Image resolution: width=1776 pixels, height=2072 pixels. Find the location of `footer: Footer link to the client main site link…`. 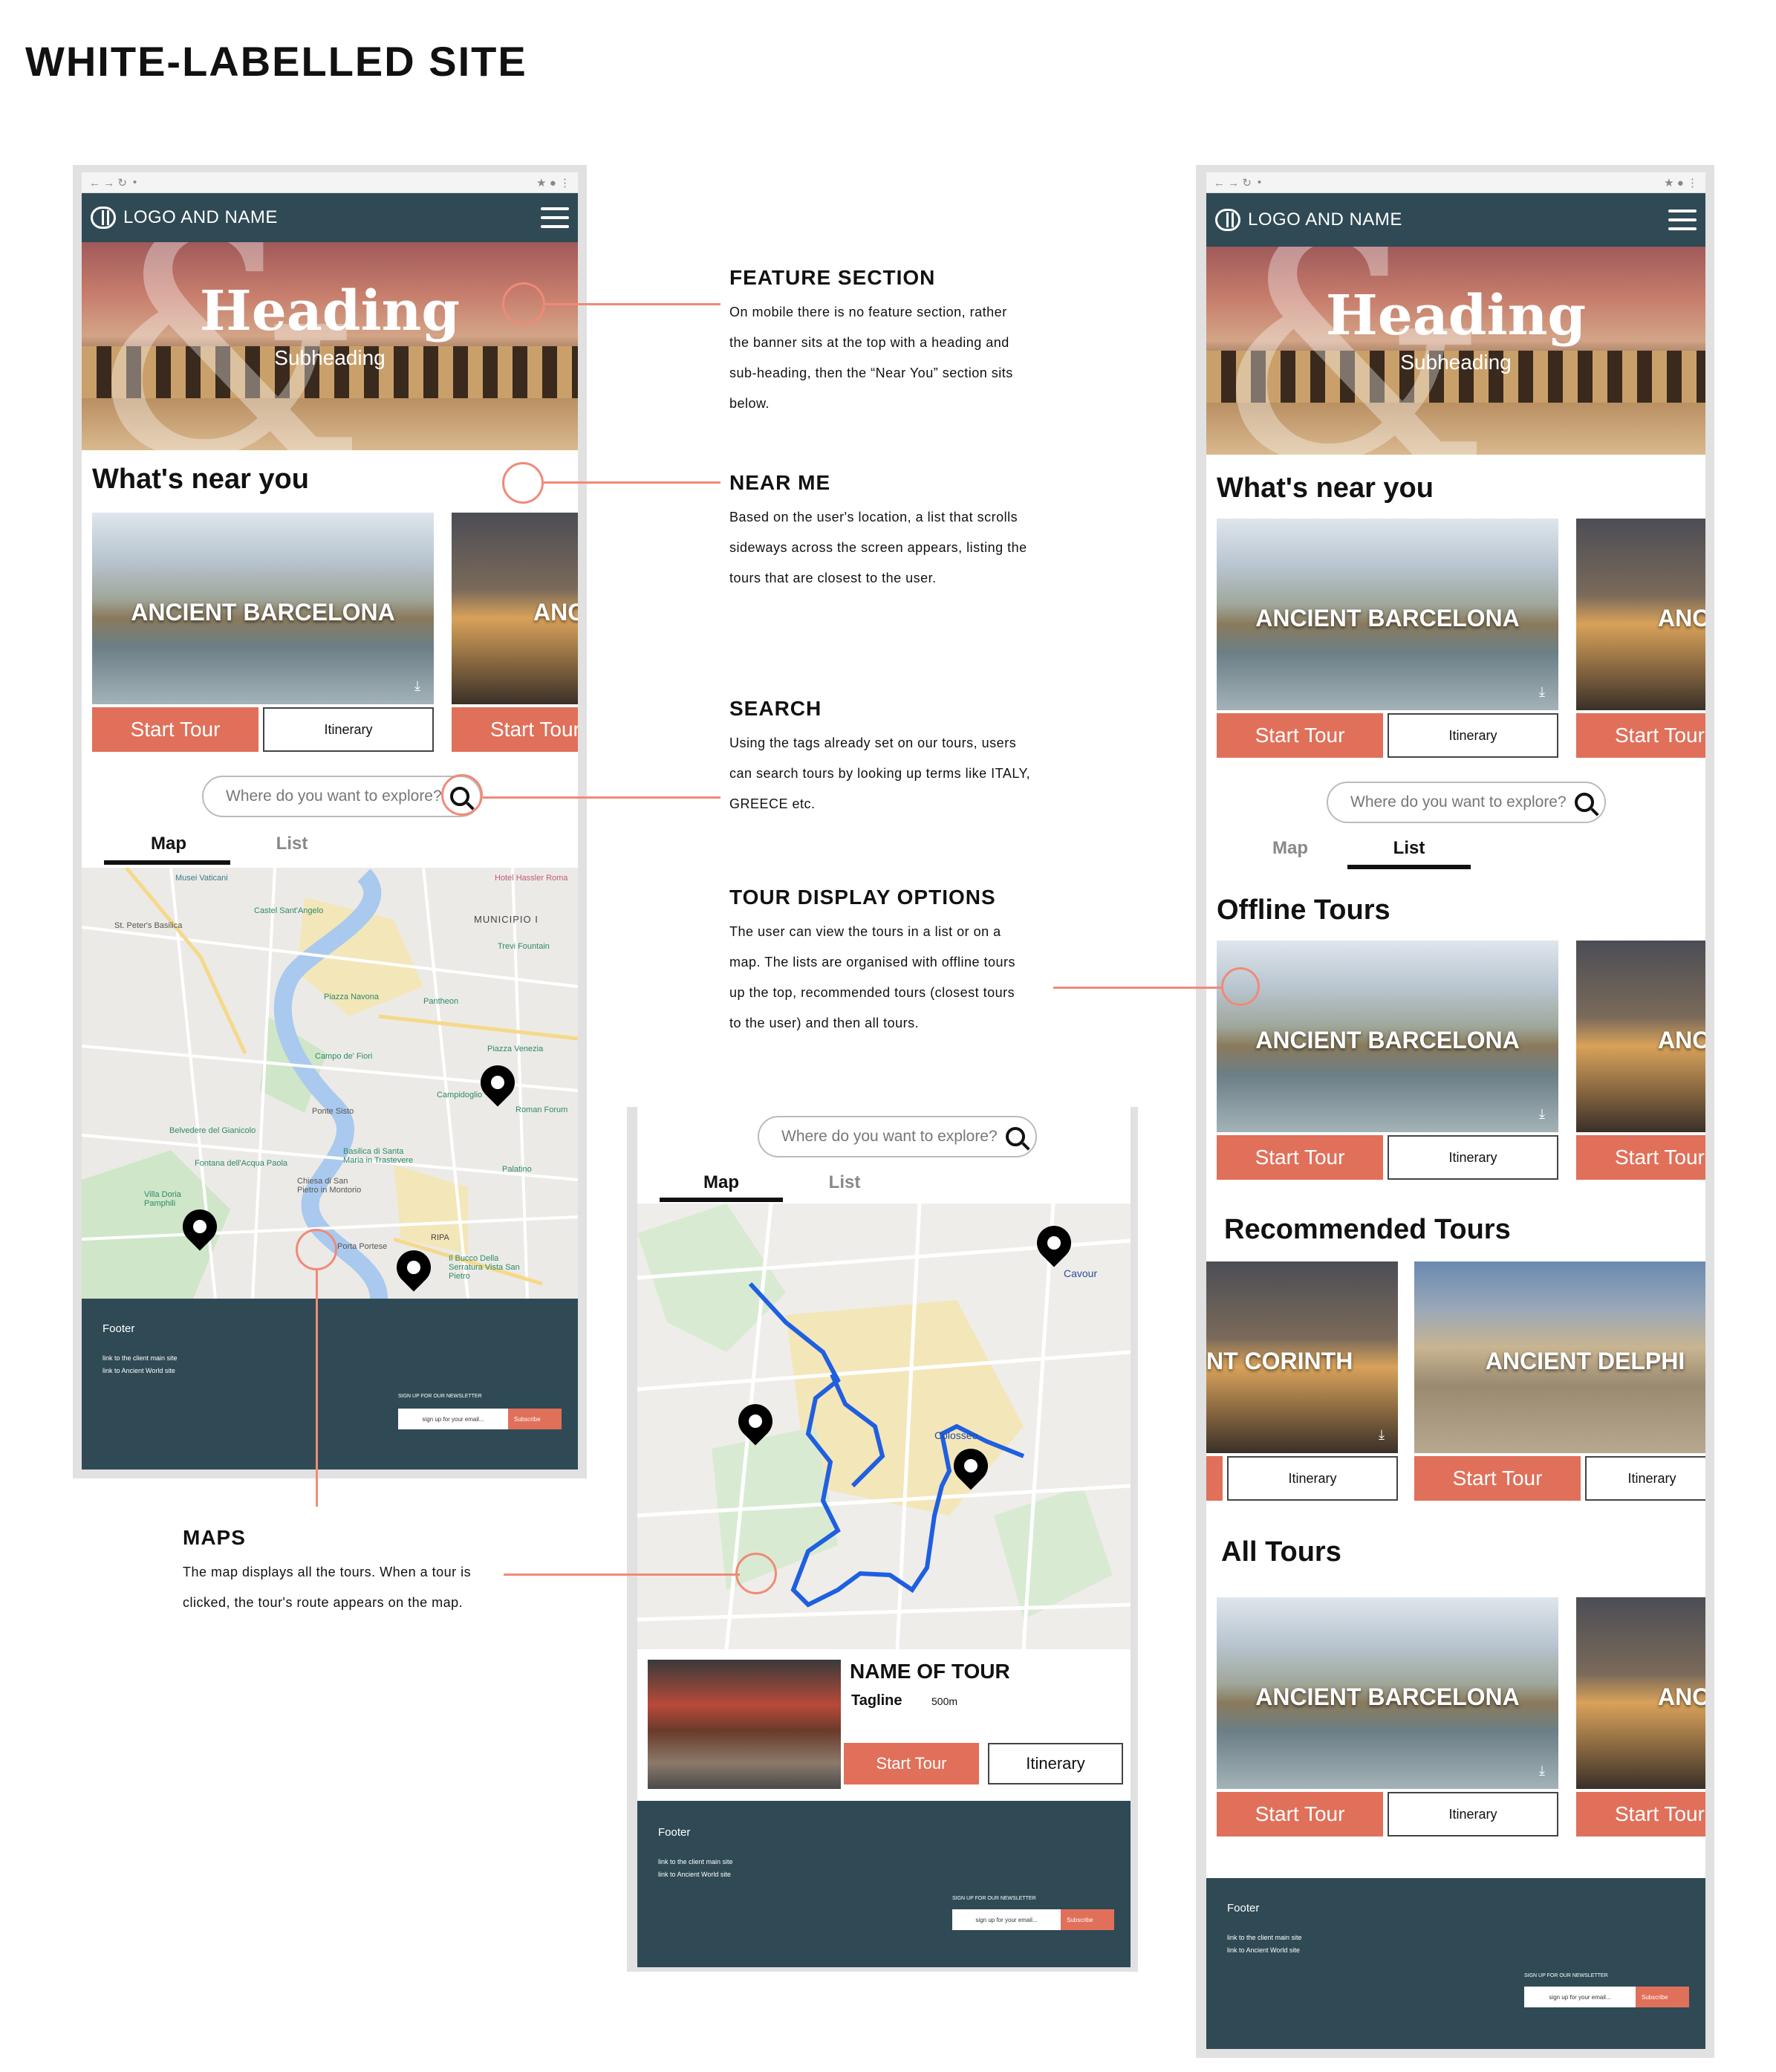

footer: Footer link to the client main site link… is located at coordinates (1455, 1963).